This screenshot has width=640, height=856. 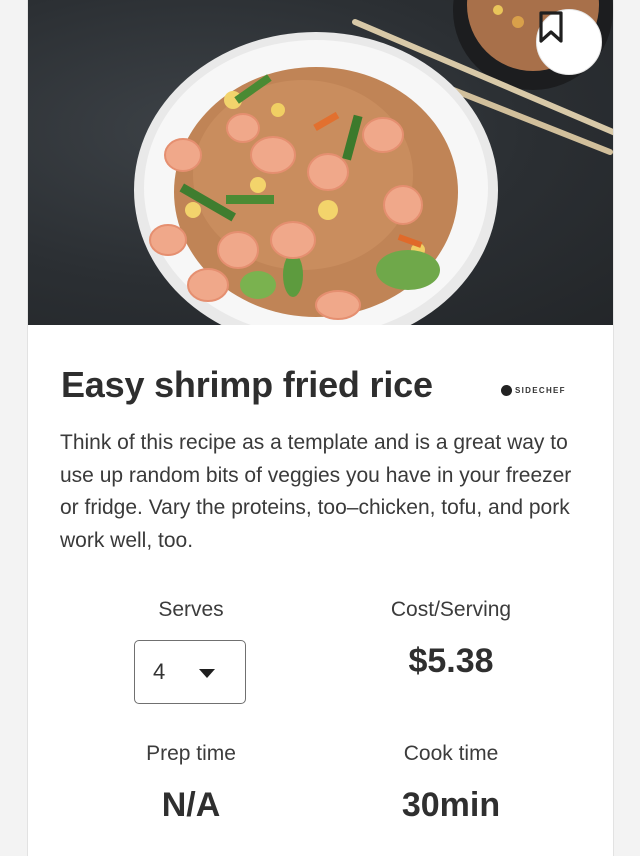 I want to click on cost-label: Cost/Serving, so click(x=451, y=609).